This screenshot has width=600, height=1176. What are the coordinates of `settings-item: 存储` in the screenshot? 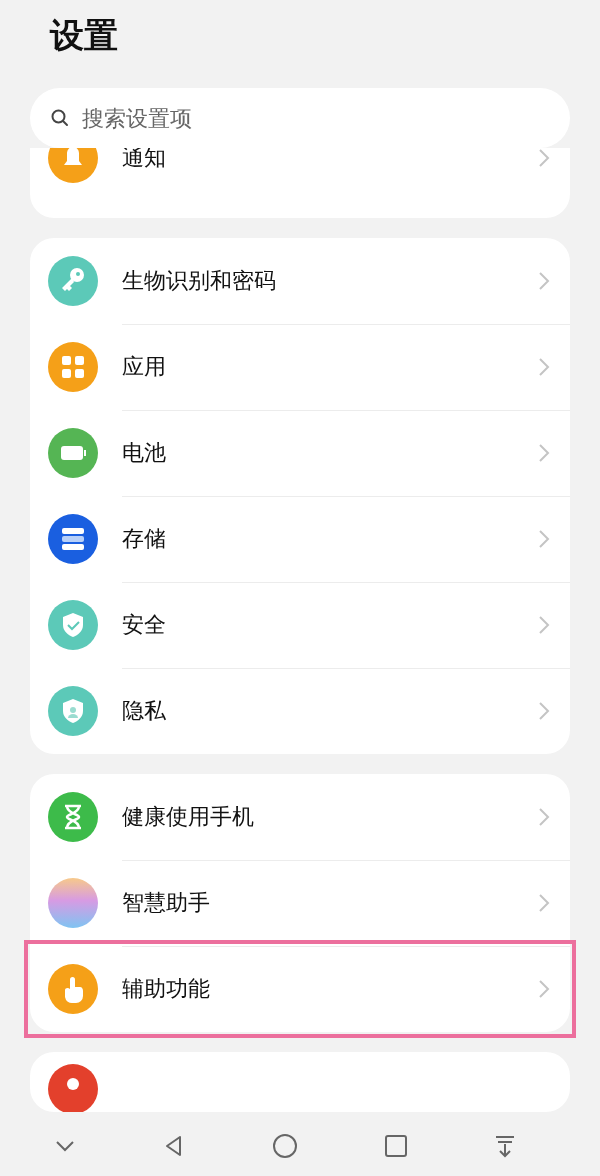 It's located at (300, 539).